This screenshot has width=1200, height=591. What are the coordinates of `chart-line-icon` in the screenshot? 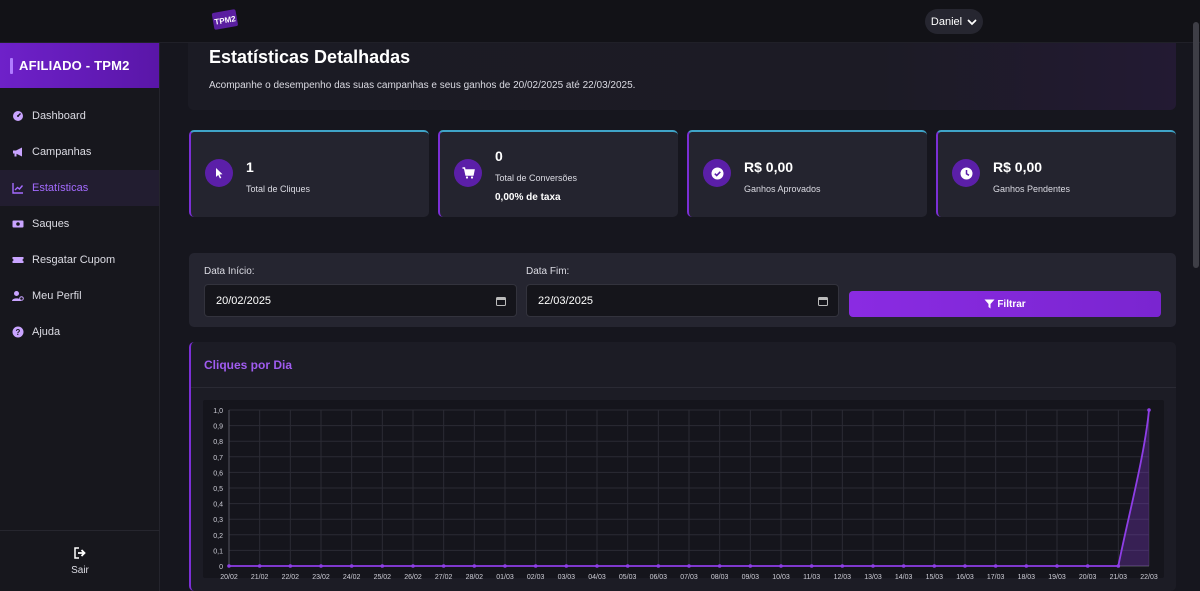 It's located at (18, 188).